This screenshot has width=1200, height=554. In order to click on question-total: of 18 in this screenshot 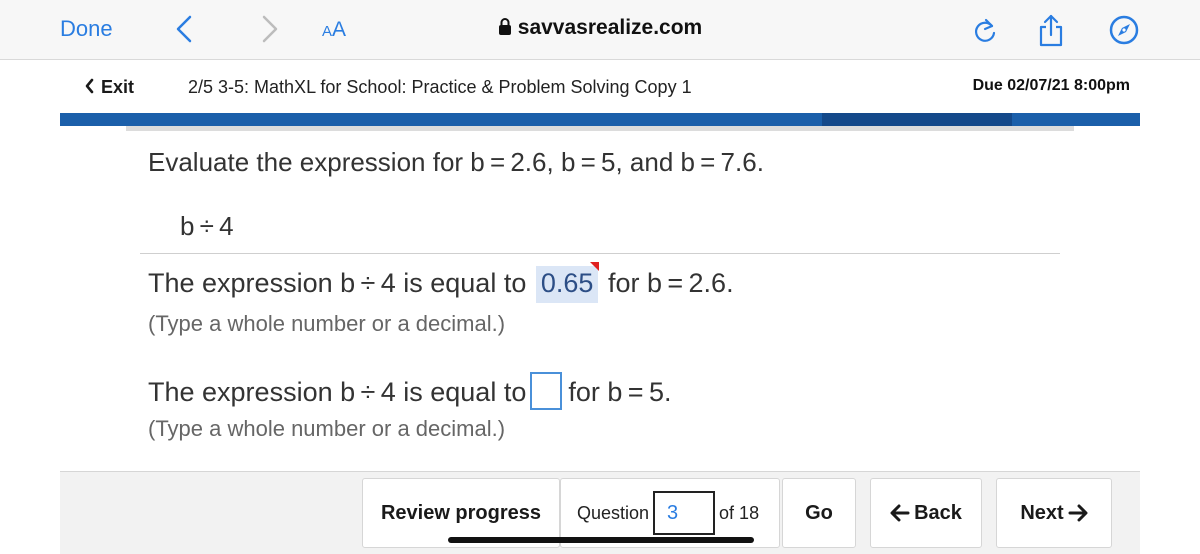, I will do `click(739, 512)`.